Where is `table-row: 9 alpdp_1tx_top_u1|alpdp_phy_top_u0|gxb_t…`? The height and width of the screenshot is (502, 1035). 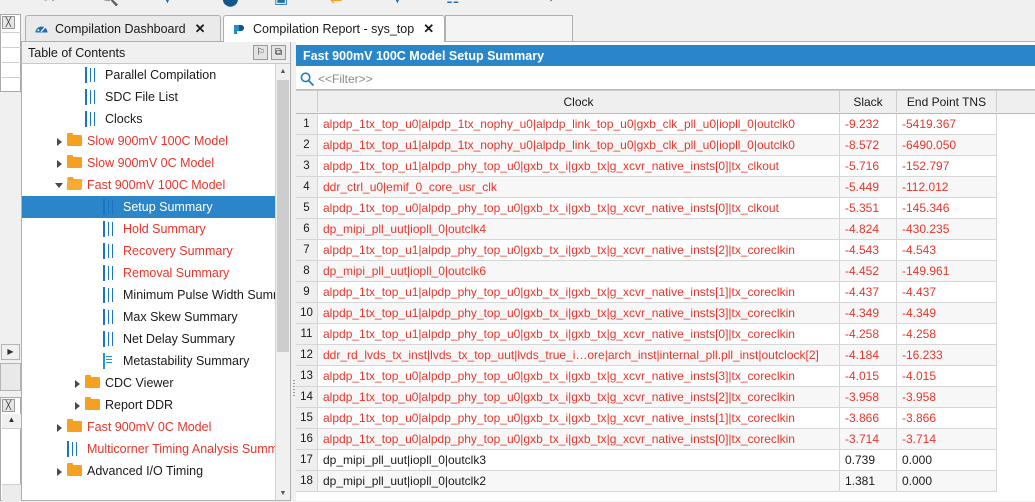 table-row: 9 alpdp_1tx_top_u1|alpdp_phy_top_u0|gxb_t… is located at coordinates (665, 292).